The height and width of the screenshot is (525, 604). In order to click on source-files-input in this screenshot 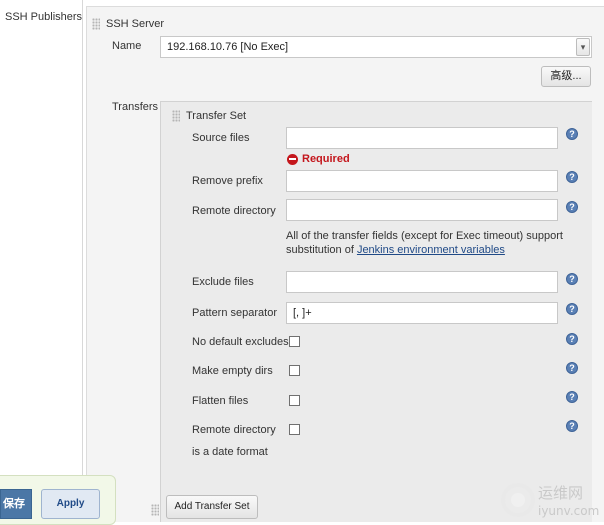, I will do `click(422, 138)`.